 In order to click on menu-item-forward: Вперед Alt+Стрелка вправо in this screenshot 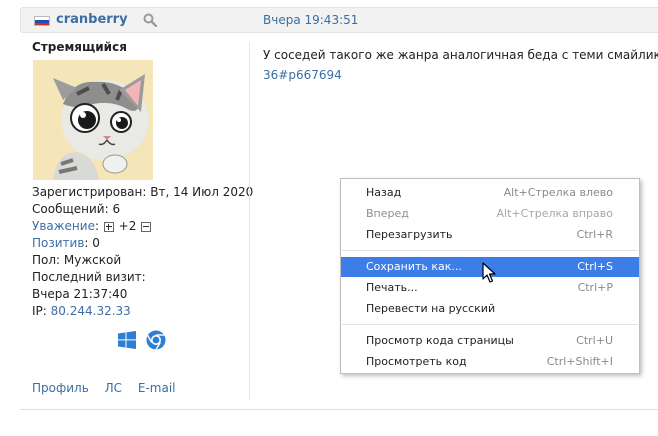, I will do `click(490, 214)`.